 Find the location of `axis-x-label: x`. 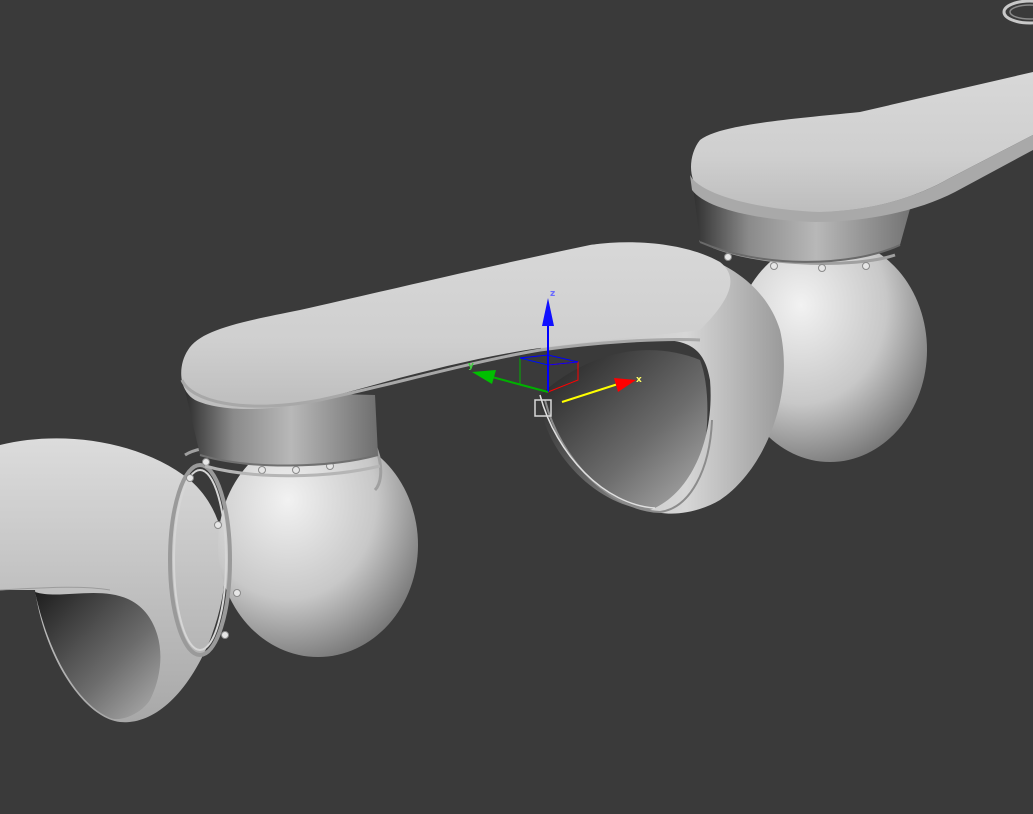

axis-x-label: x is located at coordinates (639, 380).